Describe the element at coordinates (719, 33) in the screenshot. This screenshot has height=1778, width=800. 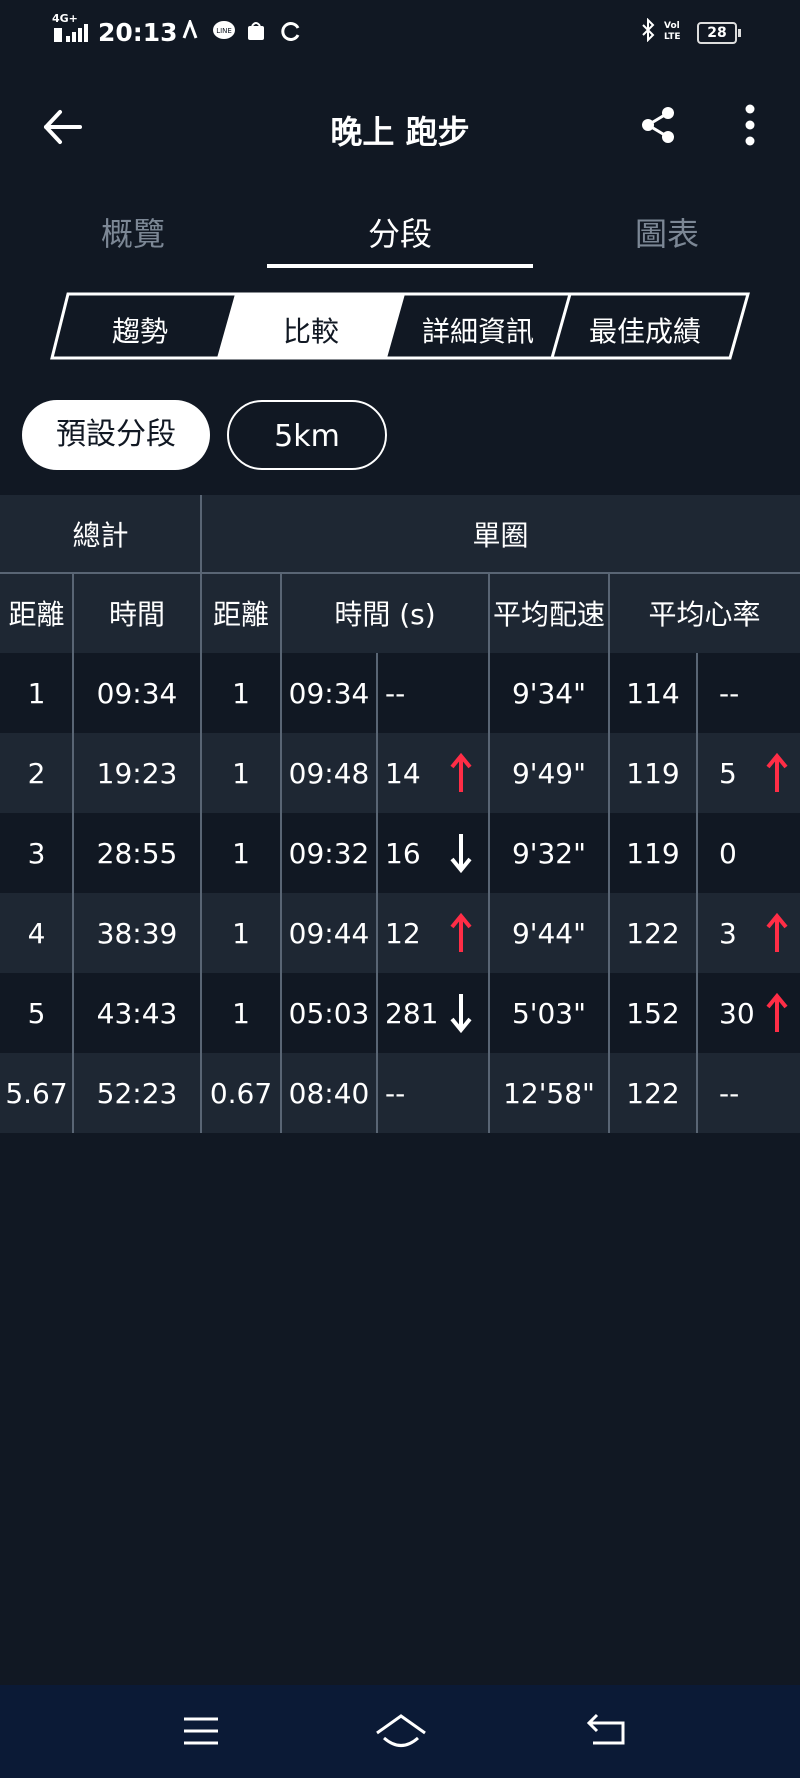
I see `battery-icon: 28` at that location.